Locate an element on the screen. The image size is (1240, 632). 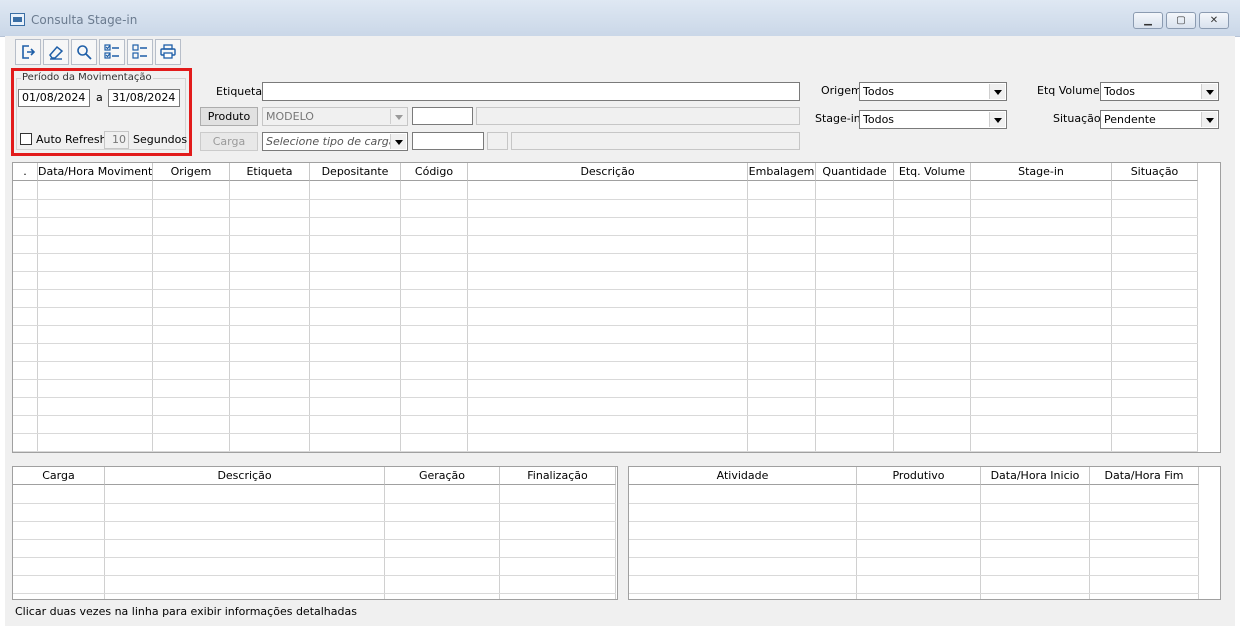
column-header: Data/Hora Inicio is located at coordinates (1035, 476).